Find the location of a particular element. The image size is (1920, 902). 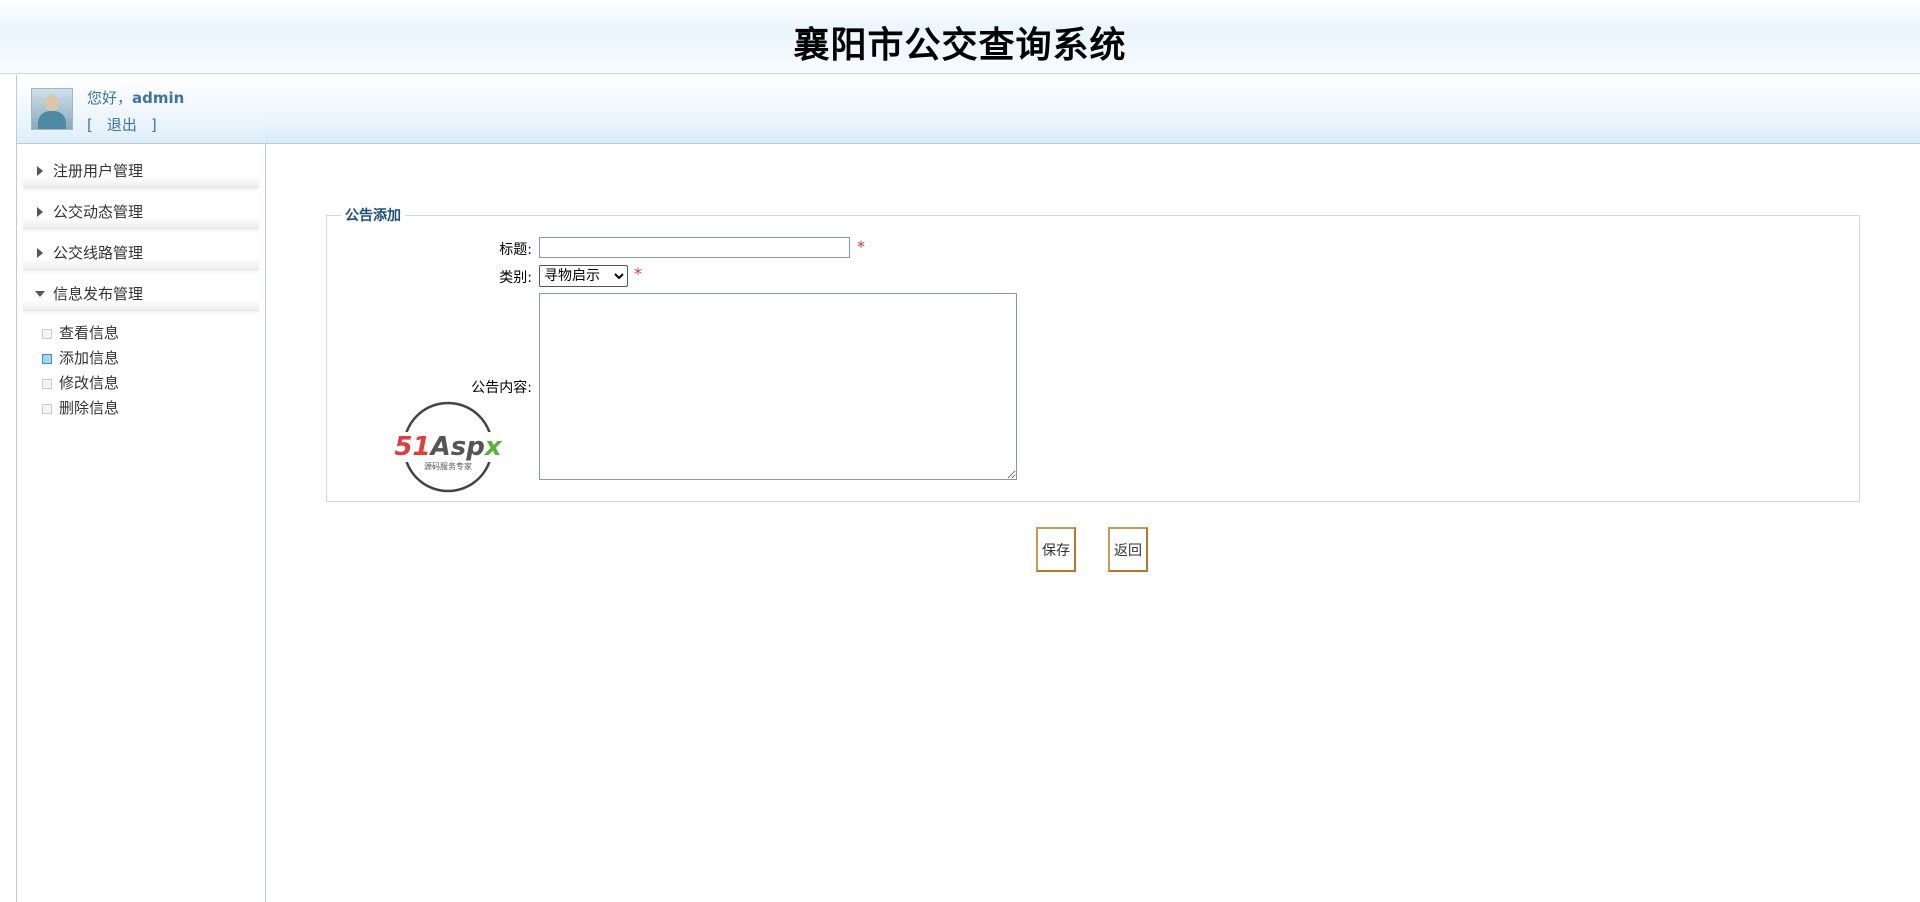

avatar-head-icon is located at coordinates (52, 103).